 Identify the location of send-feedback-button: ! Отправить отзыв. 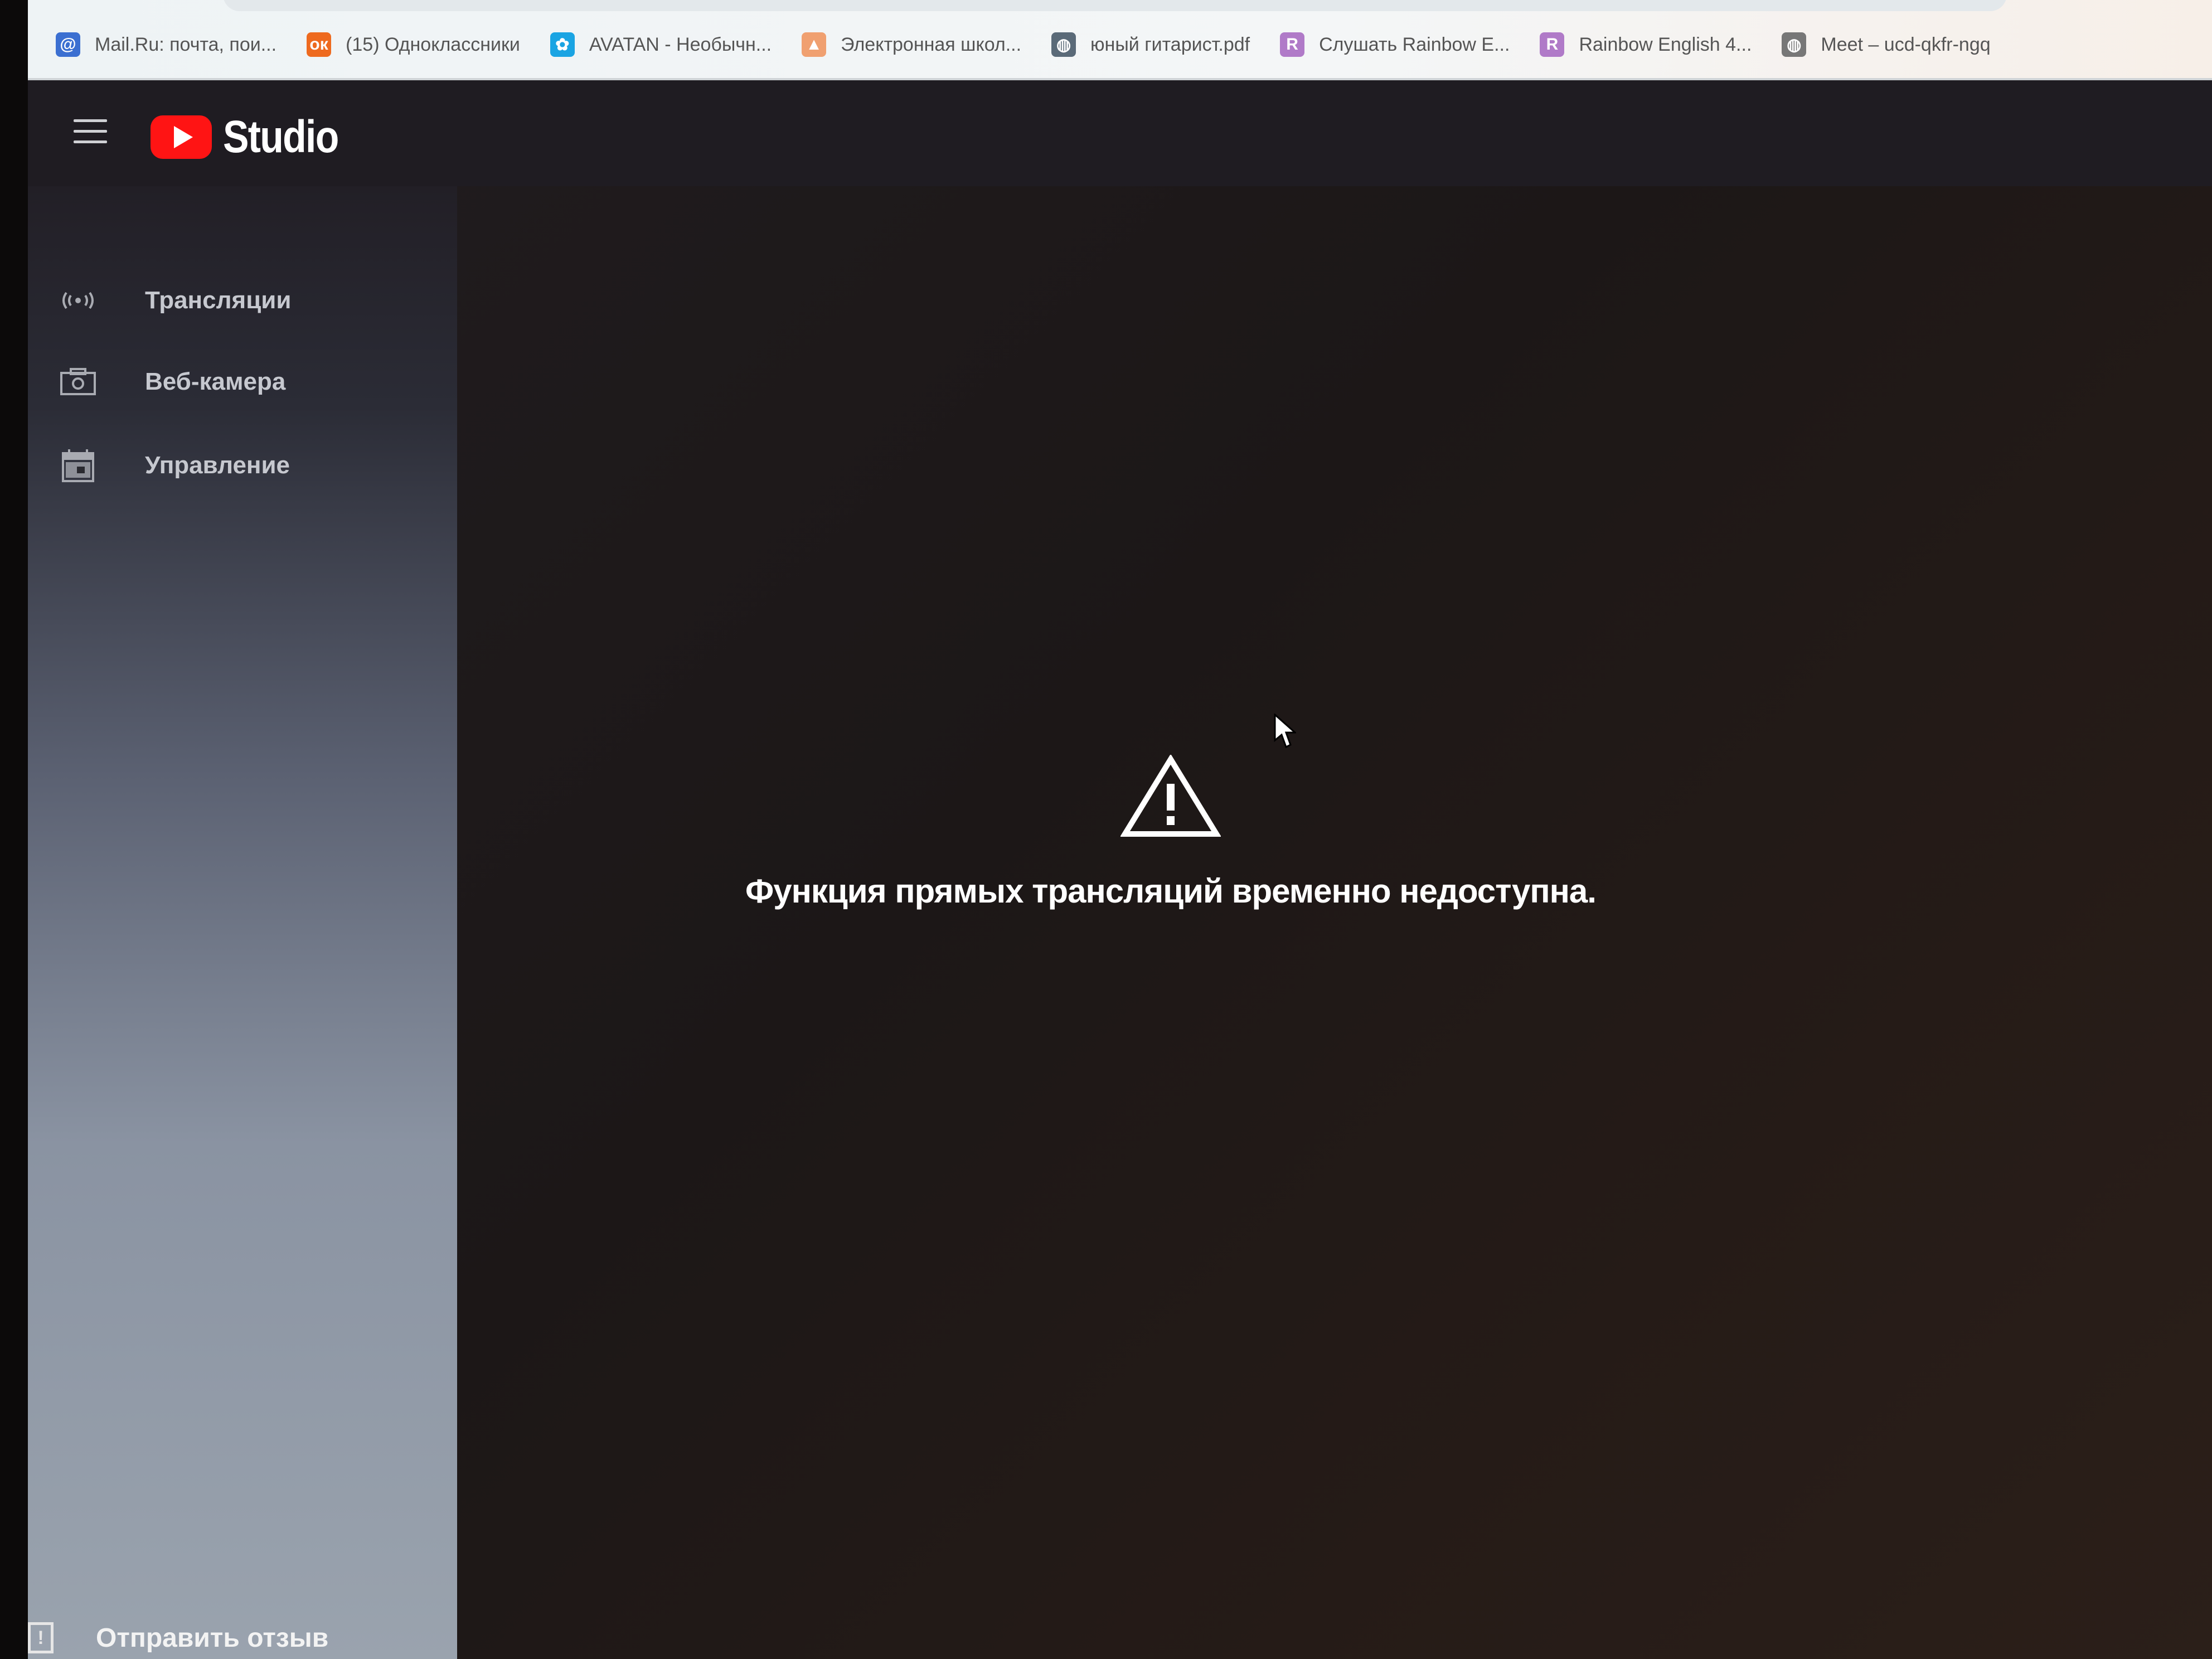
(178, 1638).